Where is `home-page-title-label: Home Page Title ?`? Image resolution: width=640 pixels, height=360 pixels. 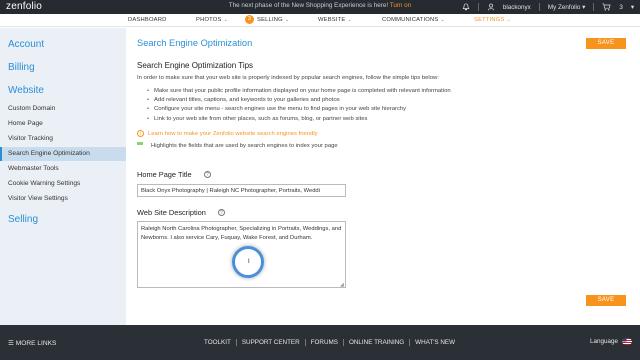
home-page-title-label: Home Page Title ? is located at coordinates (174, 174).